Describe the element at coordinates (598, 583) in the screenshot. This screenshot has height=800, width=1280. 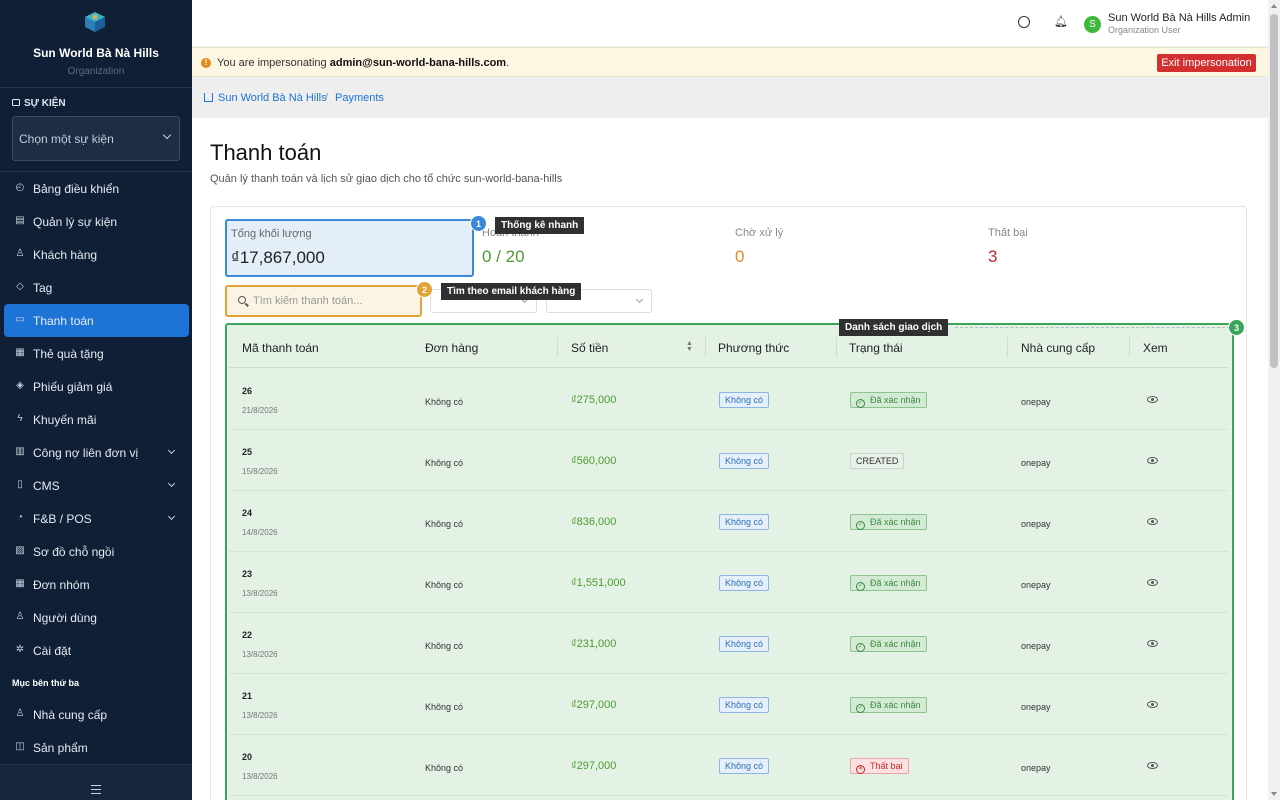
I see `amount-cell: ₫1,551,000` at that location.